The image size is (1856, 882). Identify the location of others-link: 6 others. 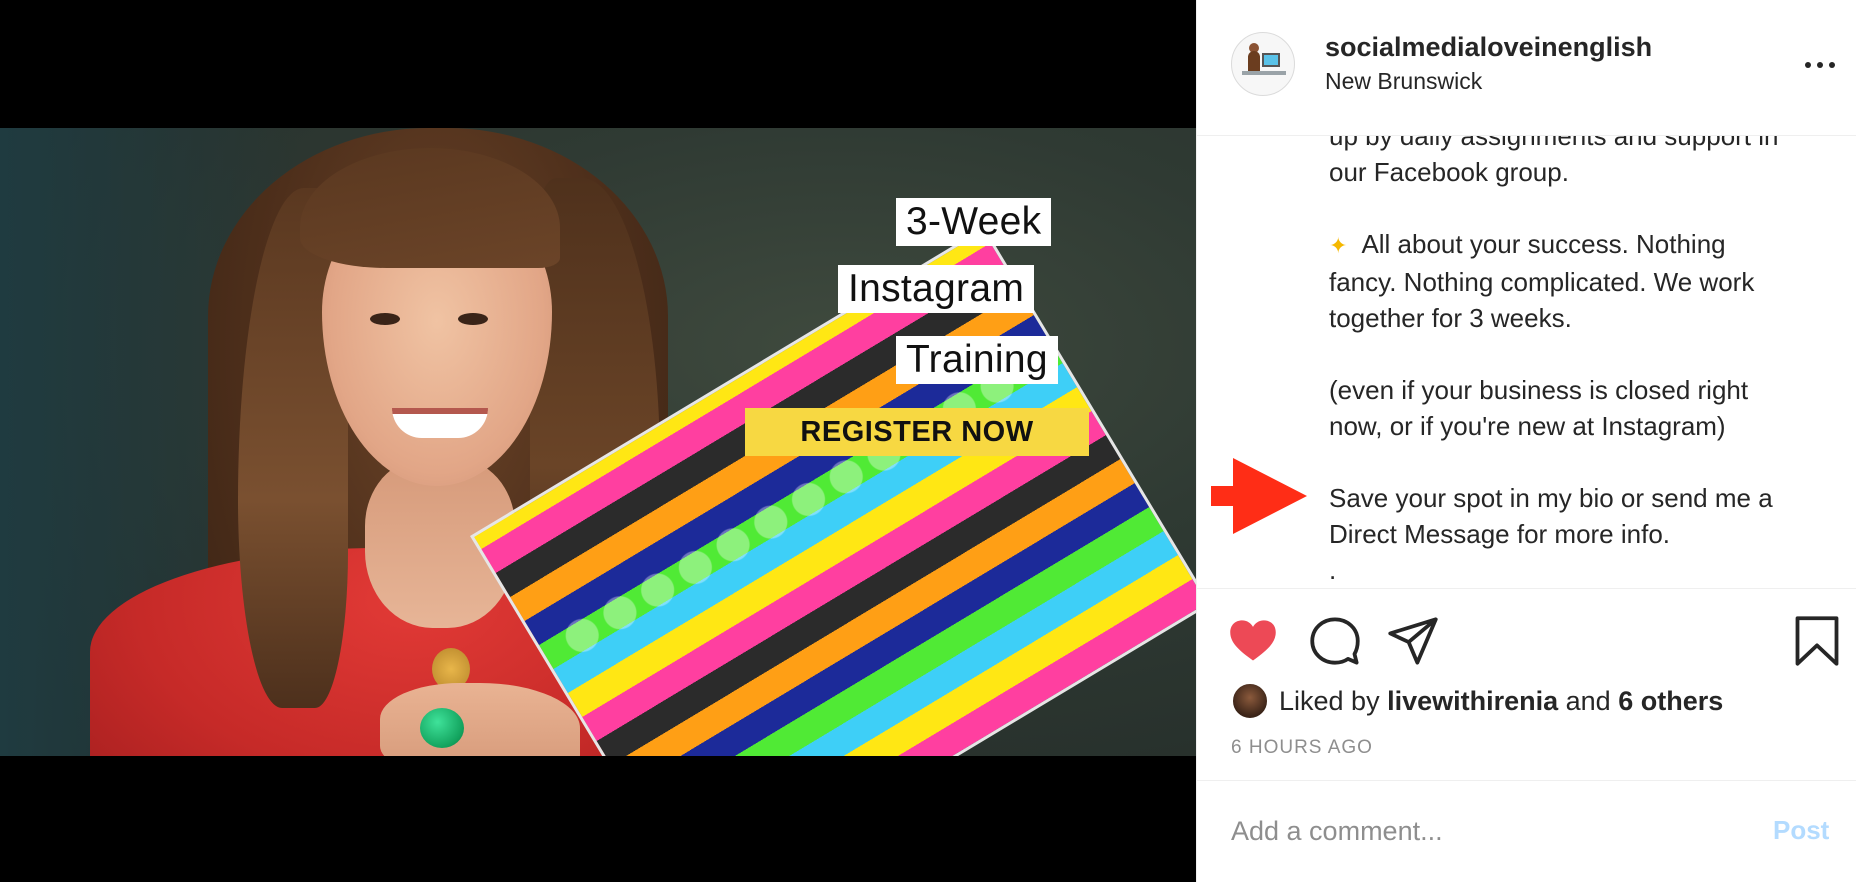
(1670, 701).